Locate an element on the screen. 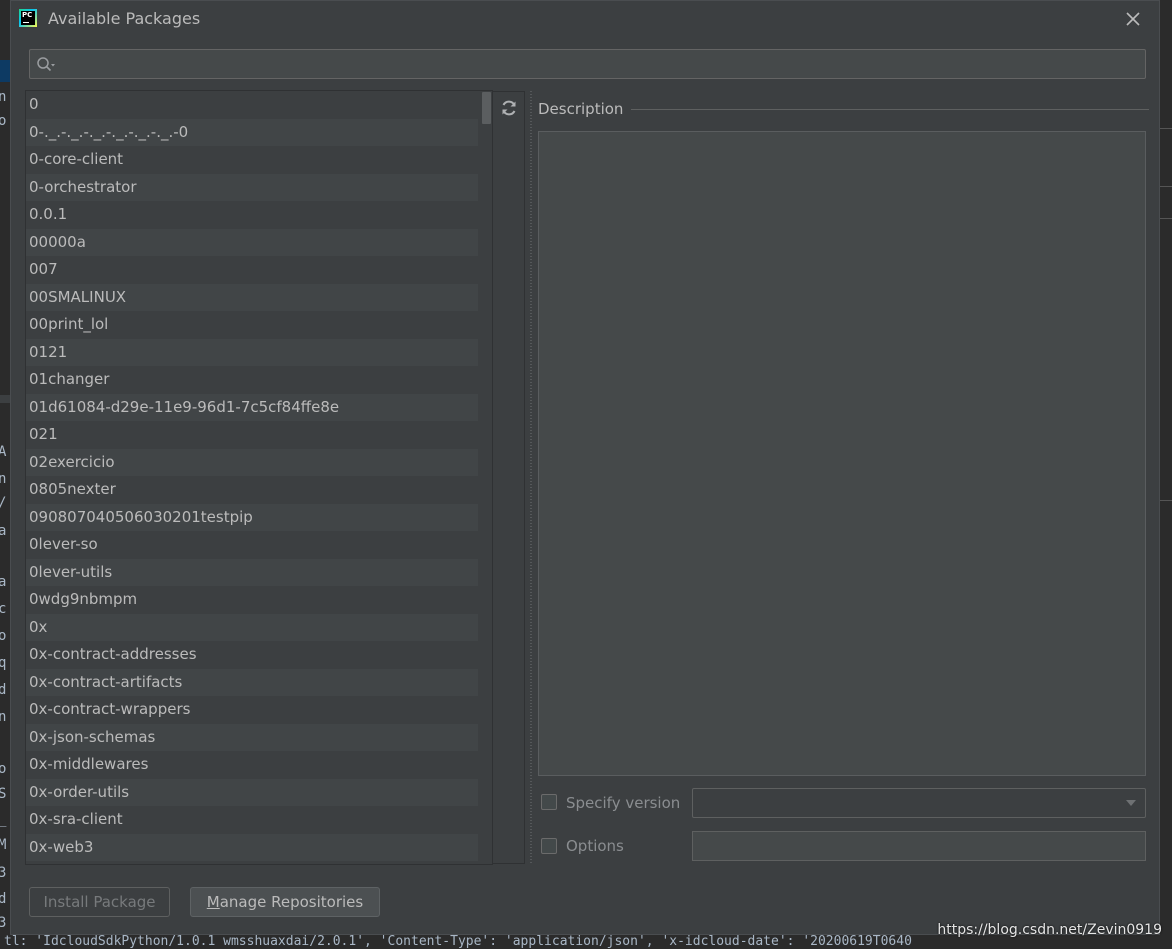 The width and height of the screenshot is (1172, 949). dialog-title: Available Packages is located at coordinates (124, 18).